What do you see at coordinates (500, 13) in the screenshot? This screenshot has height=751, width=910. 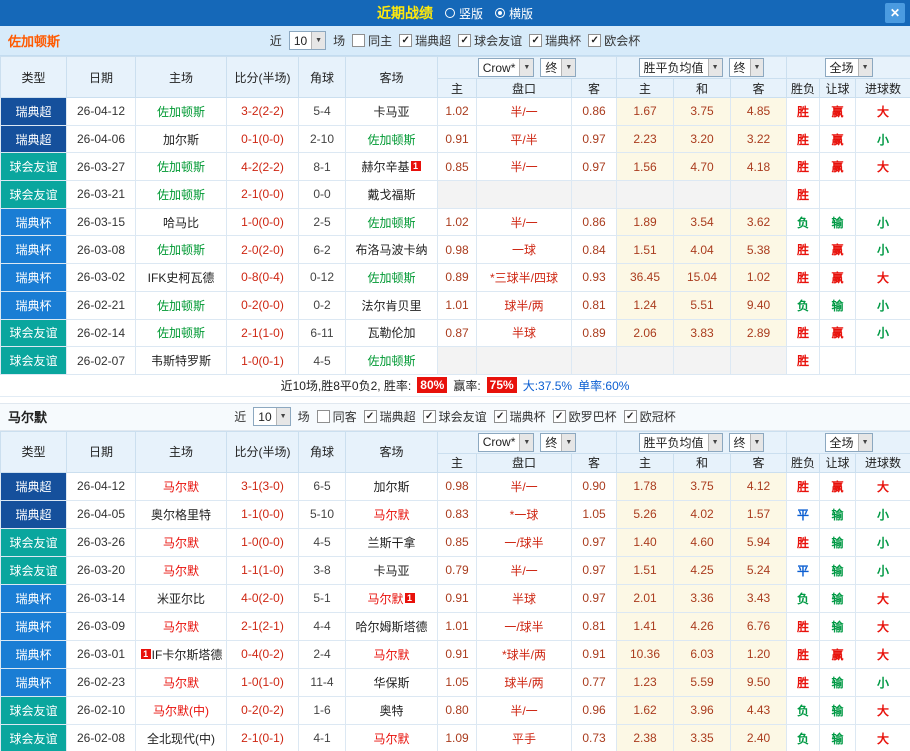 I see `radio-selected-icon` at bounding box center [500, 13].